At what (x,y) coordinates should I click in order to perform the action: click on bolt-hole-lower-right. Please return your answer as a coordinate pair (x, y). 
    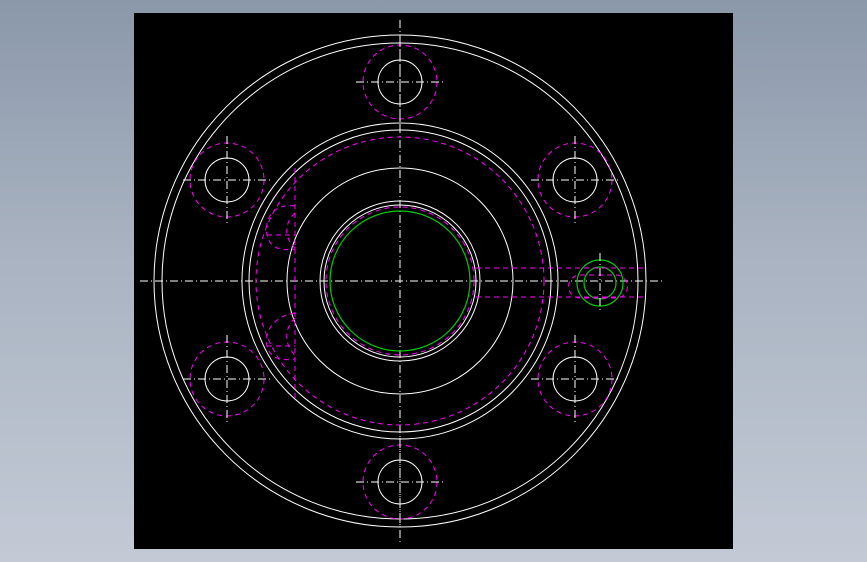
    Looking at the image, I should click on (575, 379).